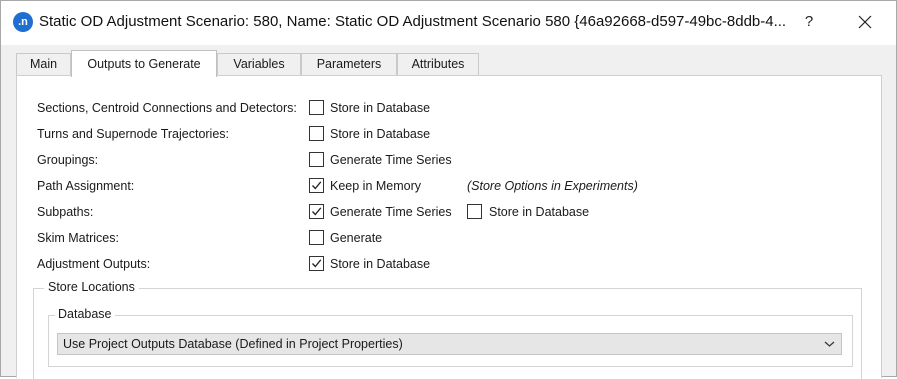 This screenshot has width=897, height=379. I want to click on store-locations-title: Store Locations, so click(91, 287).